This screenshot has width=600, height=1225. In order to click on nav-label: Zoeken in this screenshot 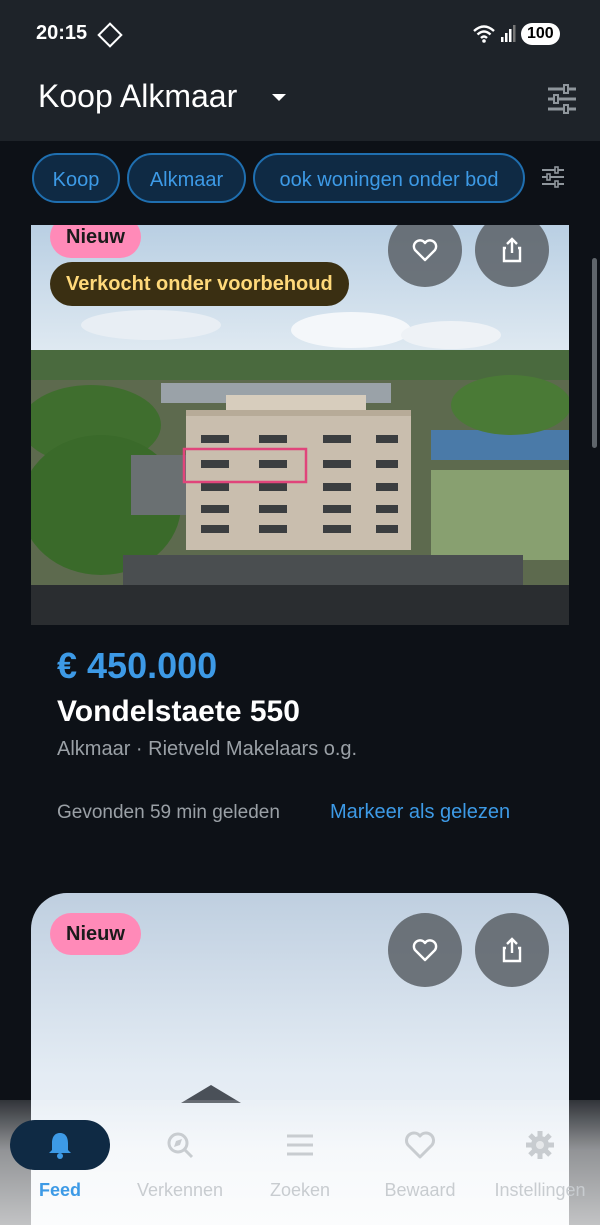, I will do `click(300, 1190)`.